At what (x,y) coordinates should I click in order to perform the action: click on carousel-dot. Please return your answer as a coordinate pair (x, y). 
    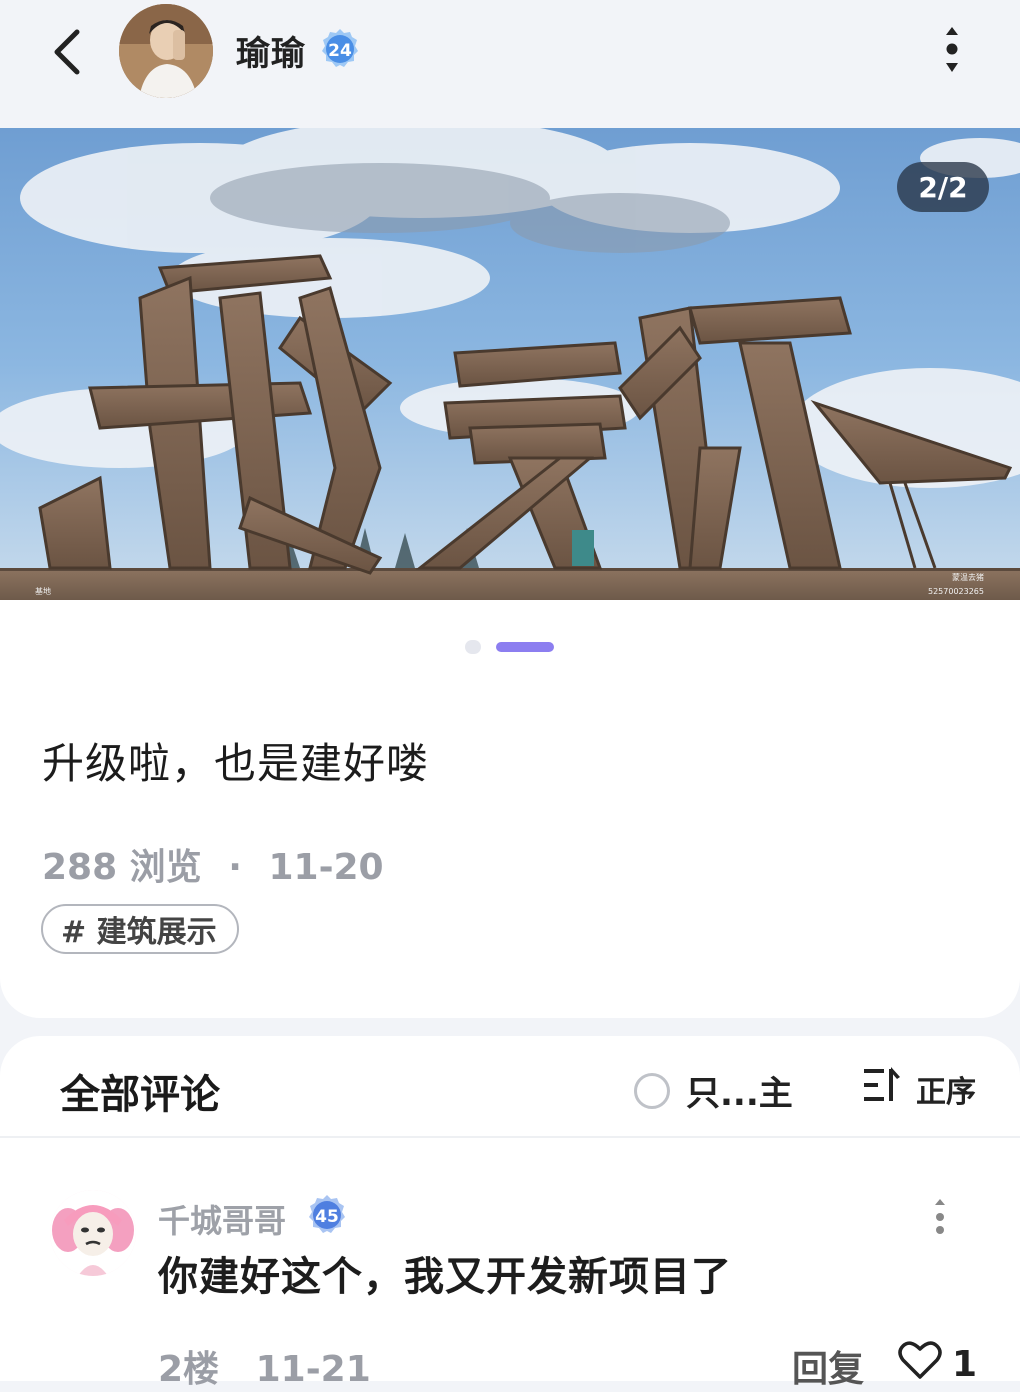
    Looking at the image, I should click on (473, 647).